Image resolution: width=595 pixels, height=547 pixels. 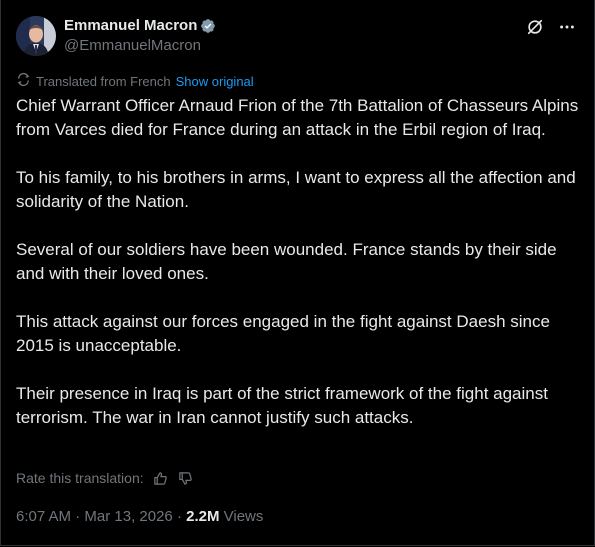 I want to click on thumbs-down-icon, so click(x=186, y=478).